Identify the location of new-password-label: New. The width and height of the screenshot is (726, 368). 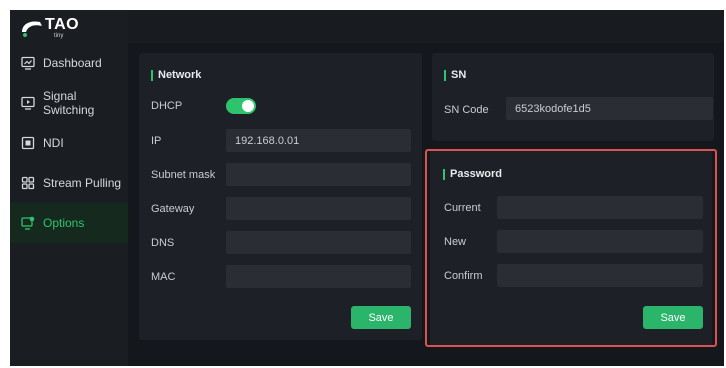
(455, 242).